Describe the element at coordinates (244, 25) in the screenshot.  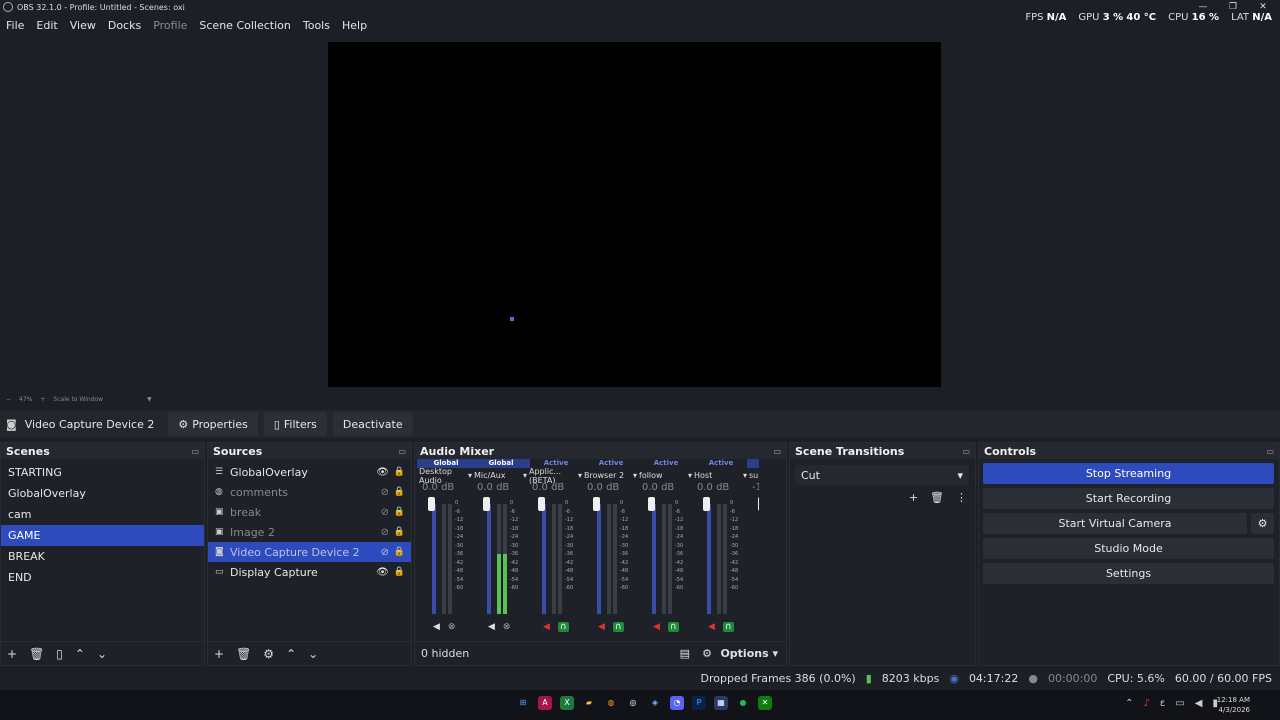
I see `menu-scene-collection: Scene Collection` at that location.